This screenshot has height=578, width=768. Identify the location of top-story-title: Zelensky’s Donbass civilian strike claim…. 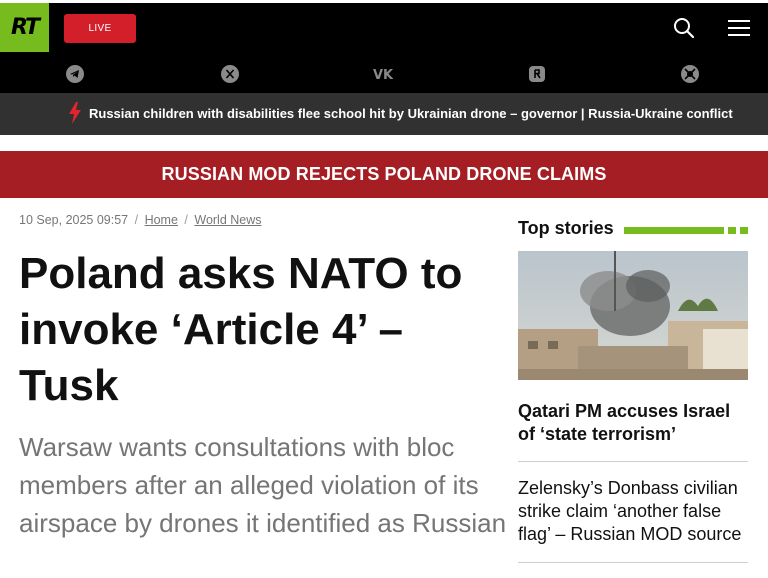
(634, 511).